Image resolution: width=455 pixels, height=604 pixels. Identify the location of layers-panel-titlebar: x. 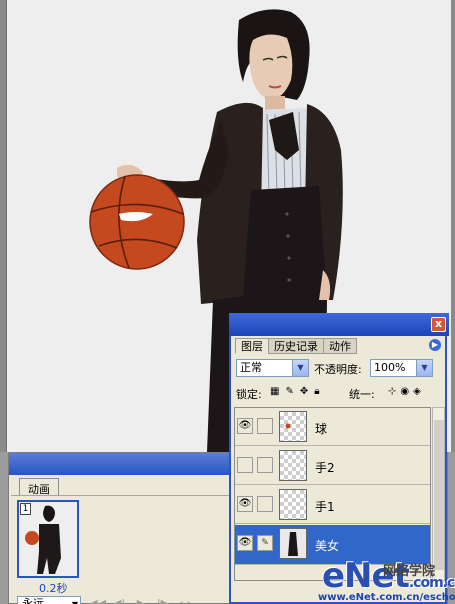
(339, 324).